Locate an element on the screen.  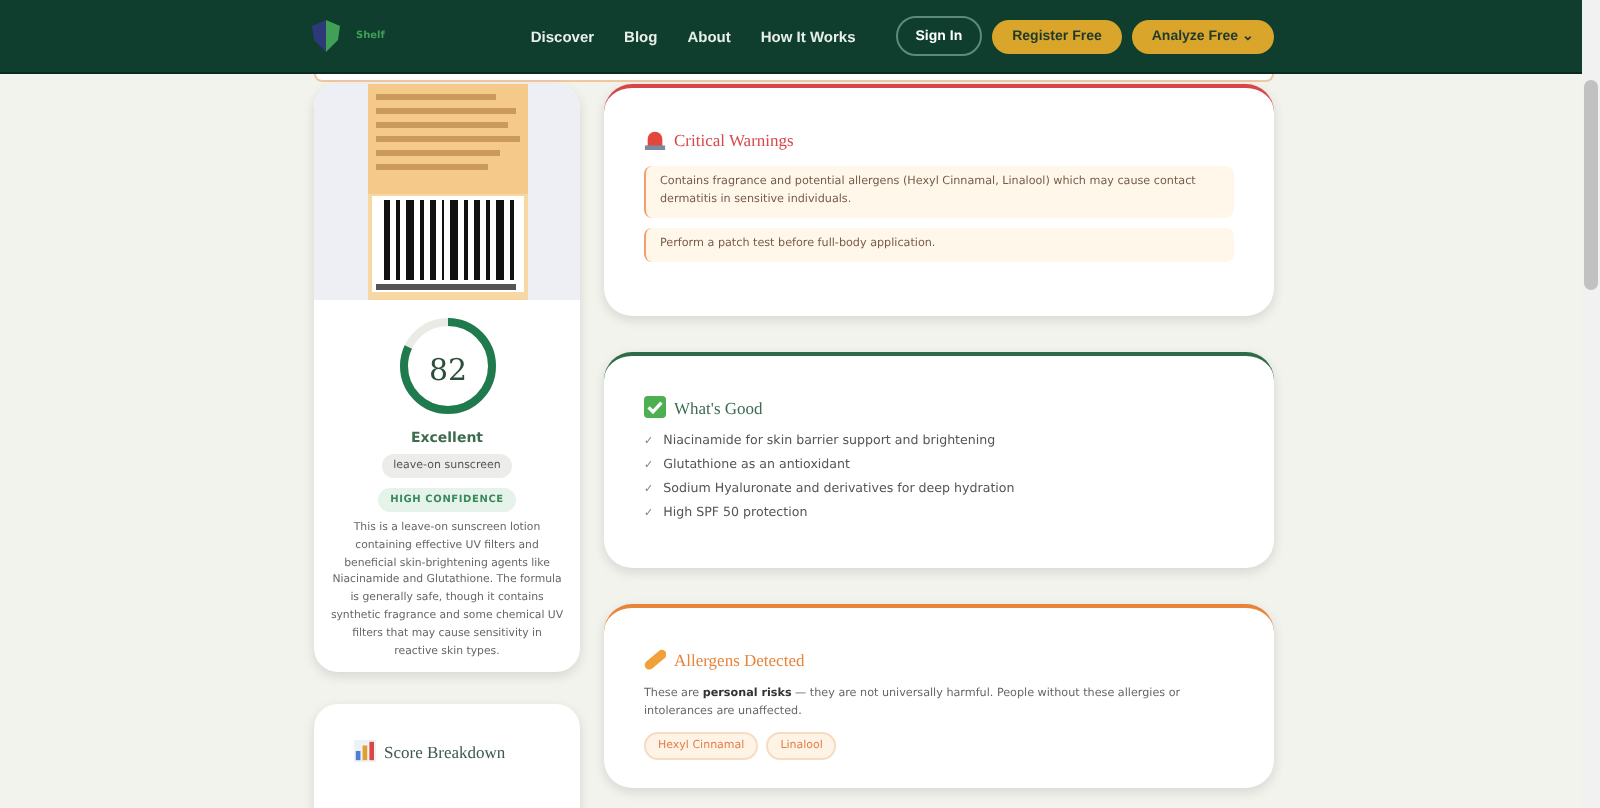
section-title: Score Breakdown is located at coordinates (445, 751).